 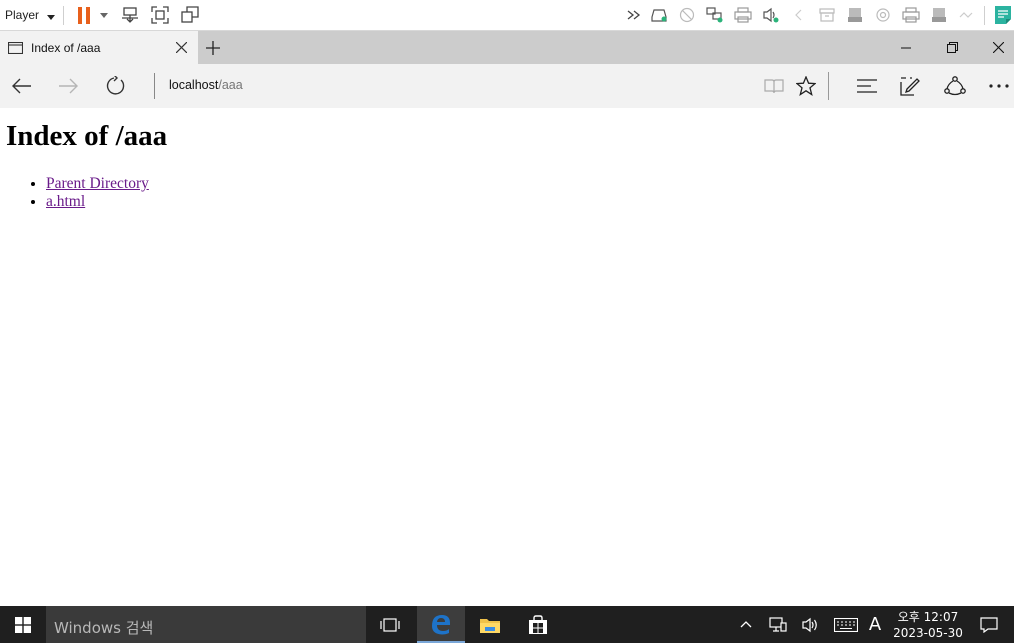 I want to click on minimize-button, so click(x=906, y=47).